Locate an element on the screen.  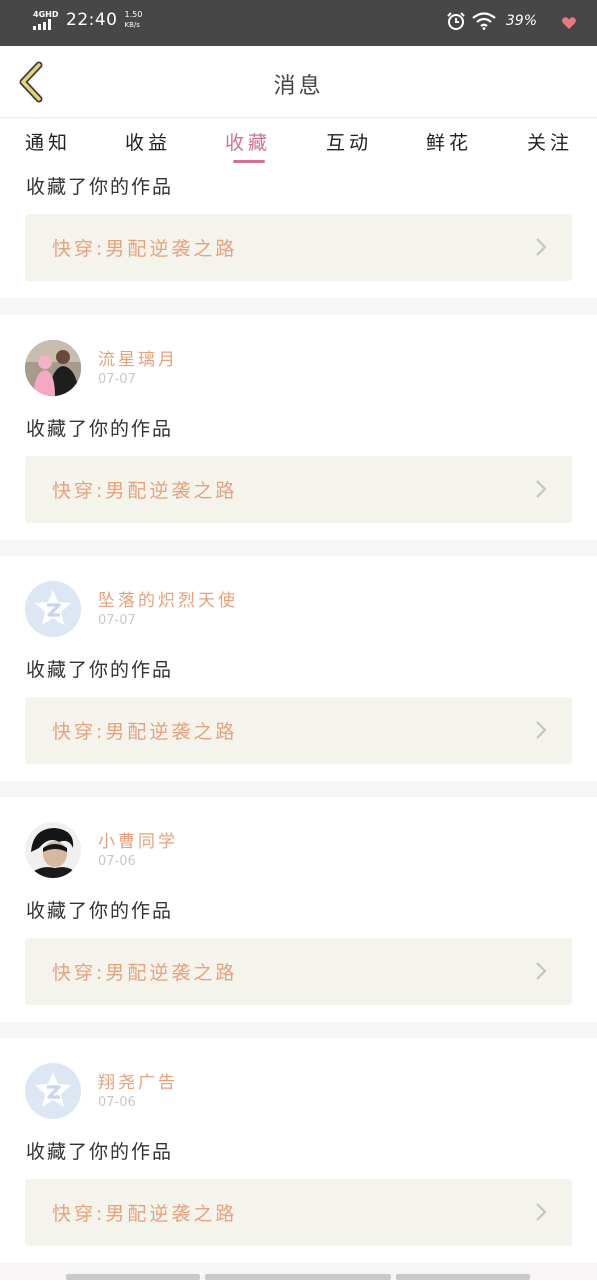
signal-icon is located at coordinates (42, 24).